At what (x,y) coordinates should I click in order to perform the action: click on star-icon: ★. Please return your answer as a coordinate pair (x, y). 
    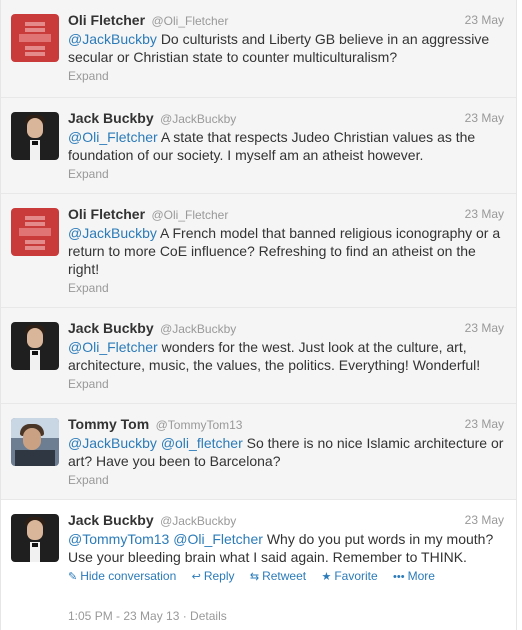
    Looking at the image, I should click on (326, 577).